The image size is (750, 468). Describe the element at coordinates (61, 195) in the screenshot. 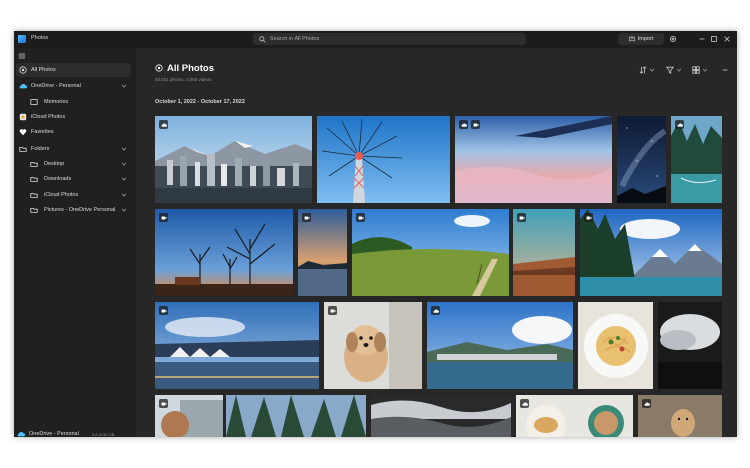

I see `sidebar-item-label: iCloud Photos` at that location.